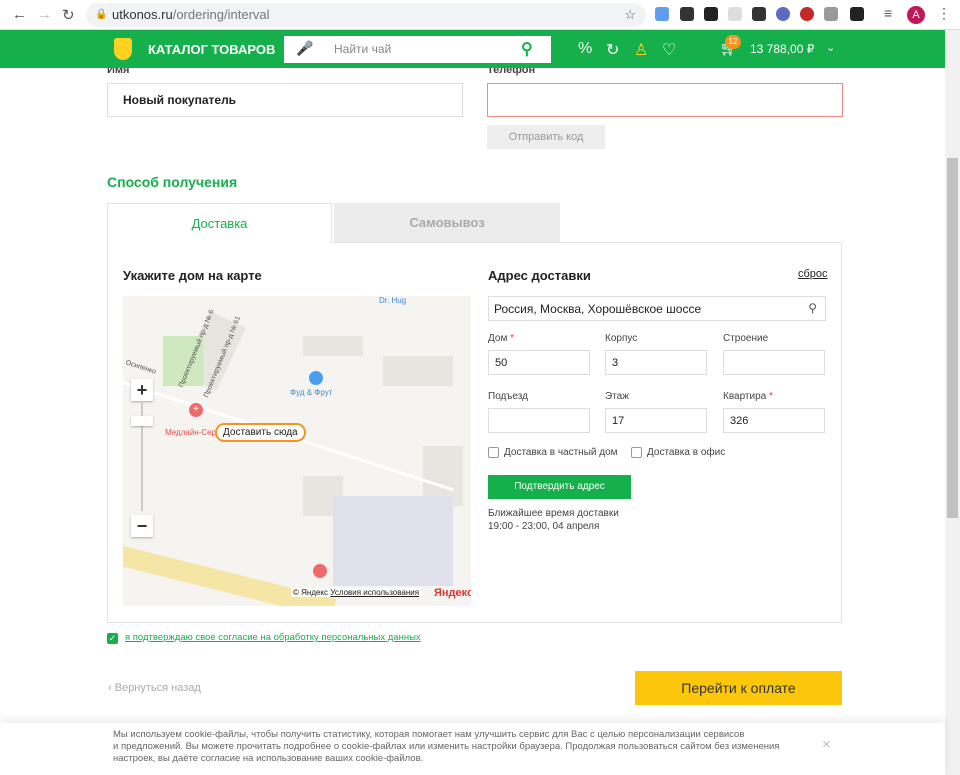  Describe the element at coordinates (831, 14) in the screenshot. I see `camera-icon` at that location.